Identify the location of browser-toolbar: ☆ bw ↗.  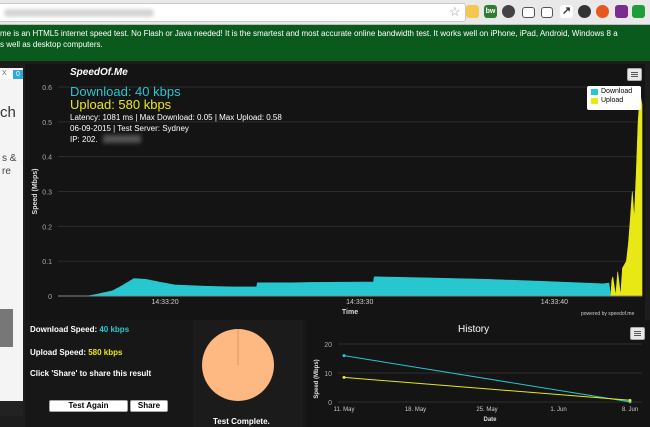
(325, 12).